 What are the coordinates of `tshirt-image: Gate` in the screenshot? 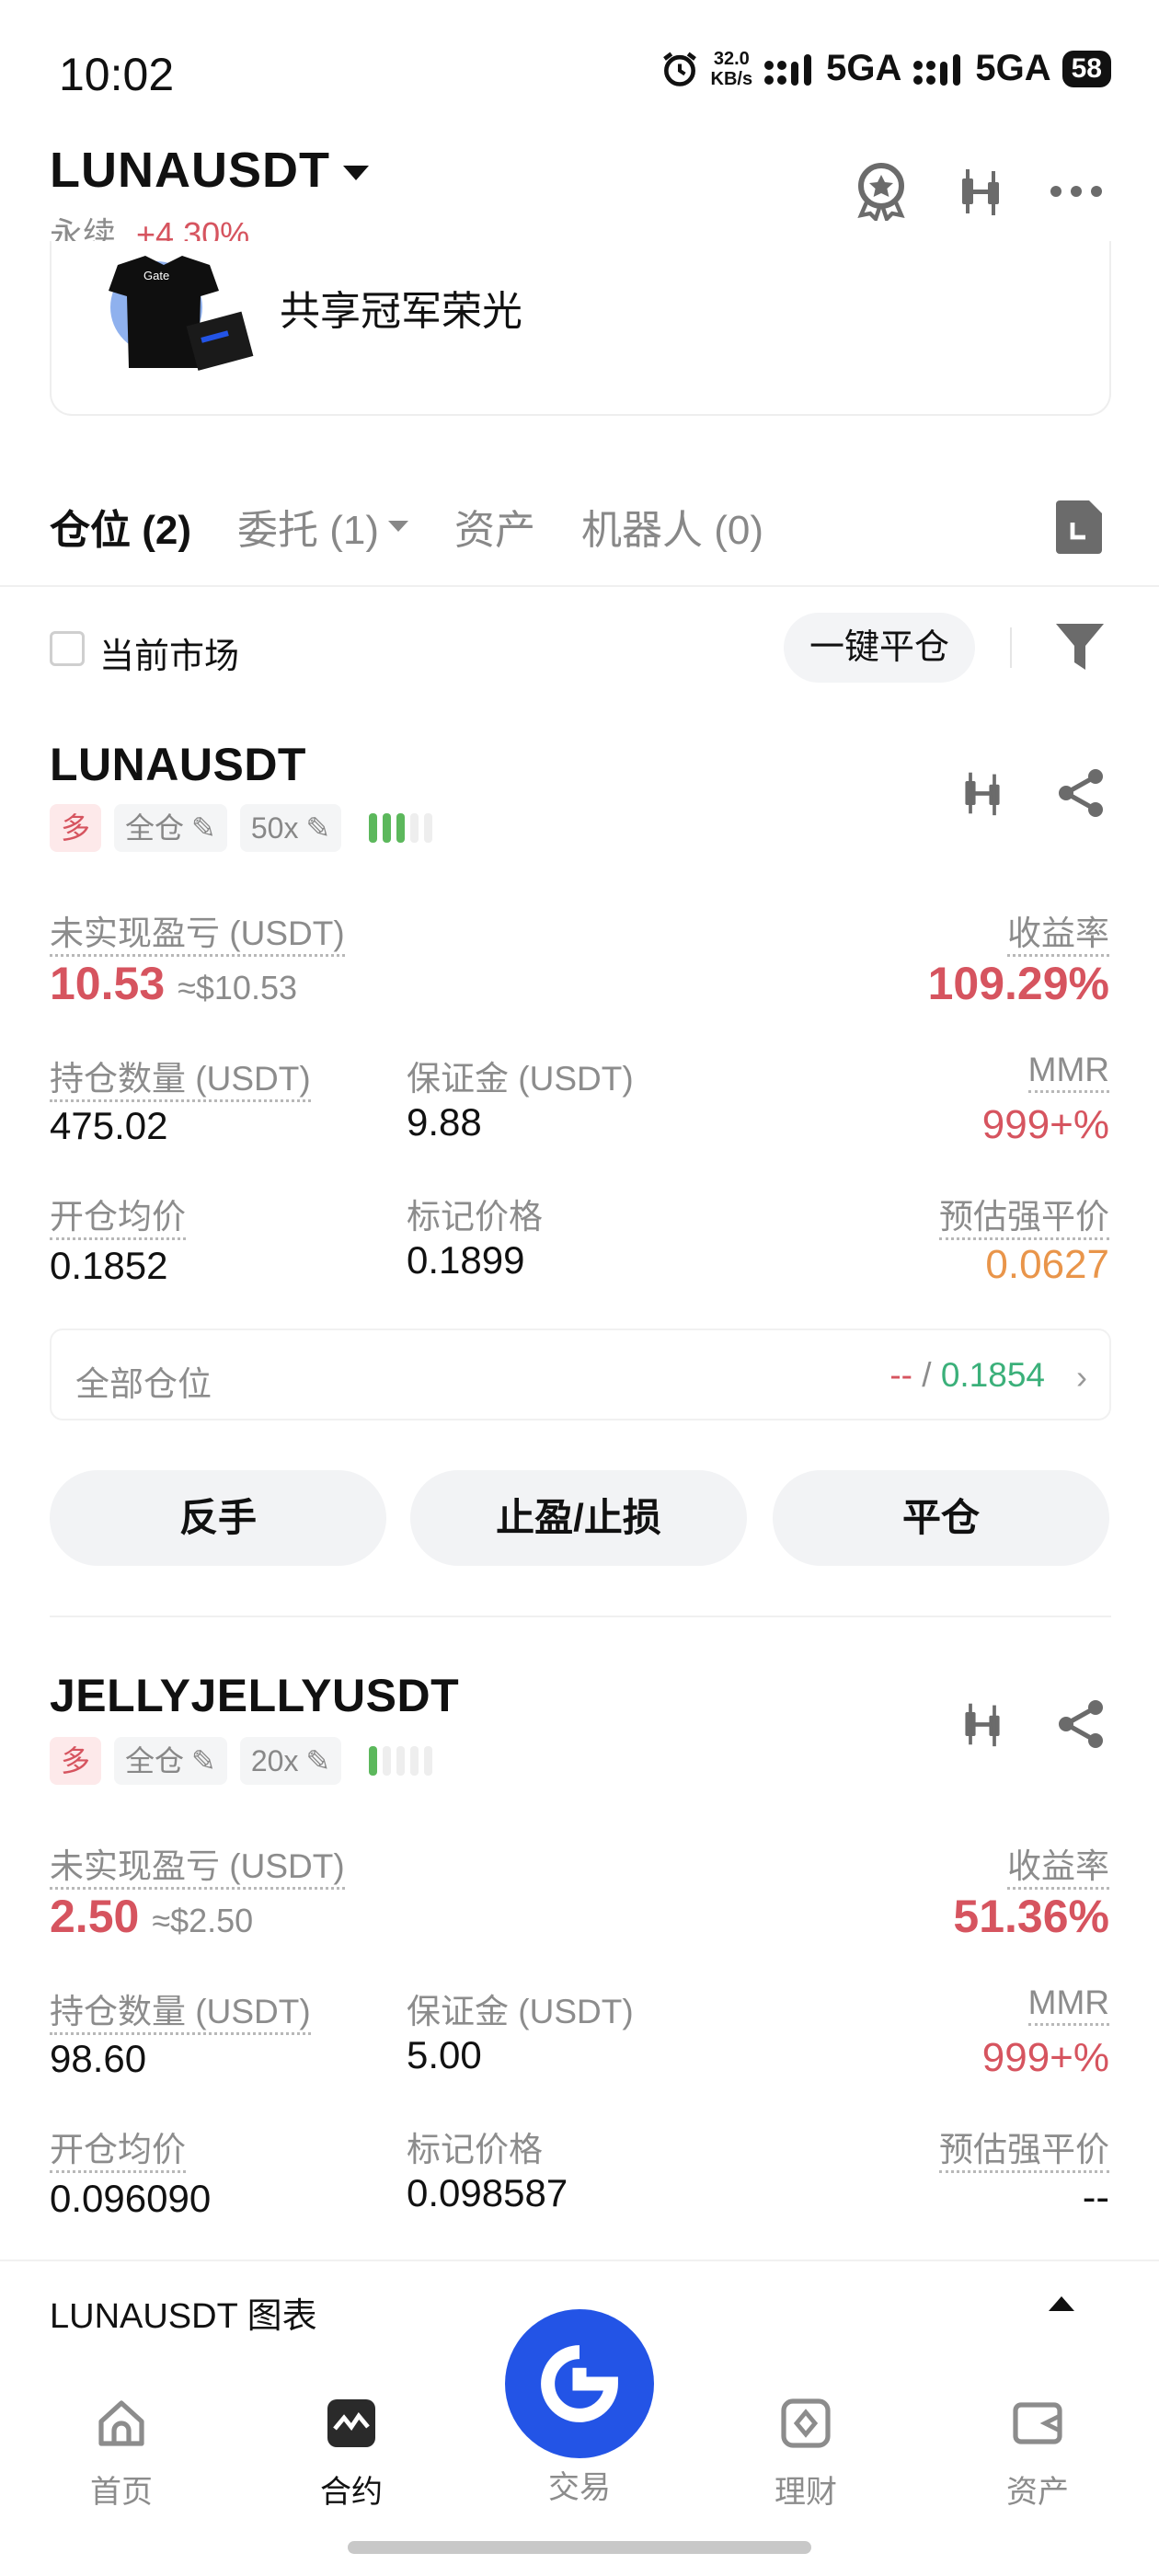 It's located at (177, 314).